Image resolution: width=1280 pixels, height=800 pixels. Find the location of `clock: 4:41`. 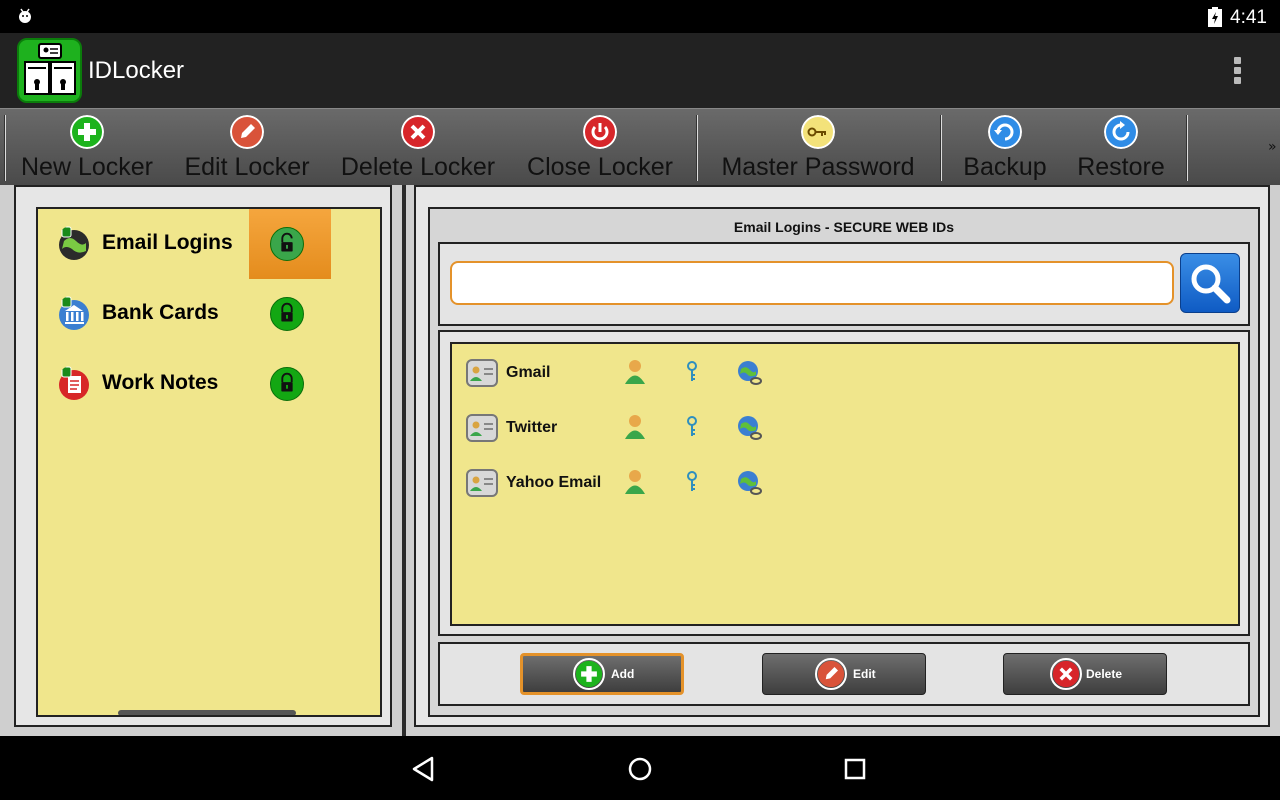

clock: 4:41 is located at coordinates (1248, 17).